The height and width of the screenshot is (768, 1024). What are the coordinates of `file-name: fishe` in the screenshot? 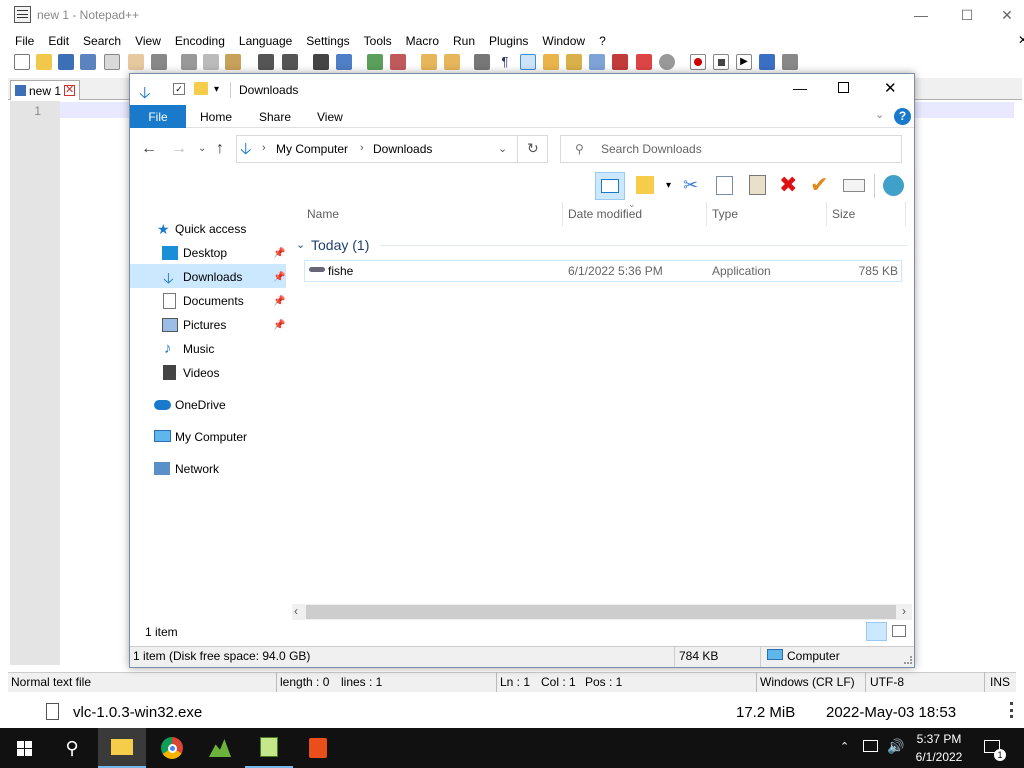 It's located at (340, 271).